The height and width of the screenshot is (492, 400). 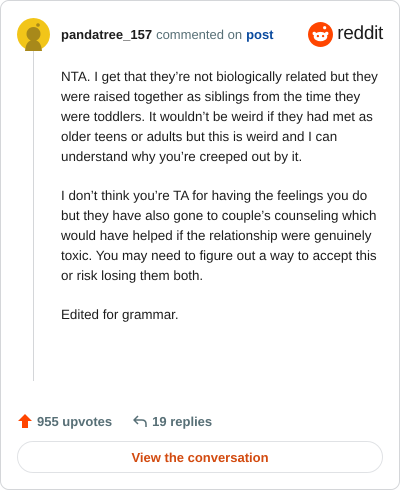 What do you see at coordinates (120, 315) in the screenshot?
I see `comment-paragraph: Edited for grammar.` at bounding box center [120, 315].